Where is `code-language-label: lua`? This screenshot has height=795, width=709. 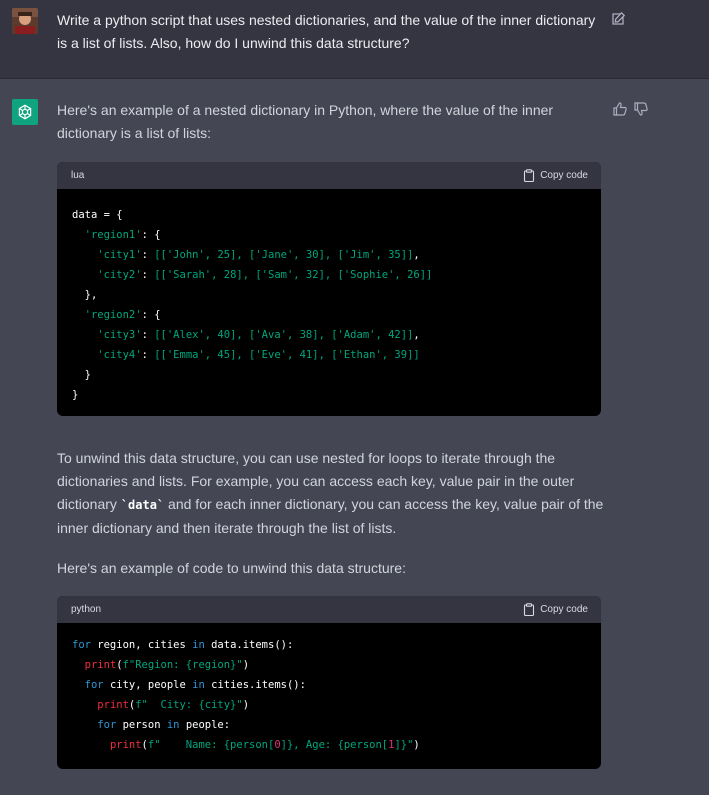
code-language-label: lua is located at coordinates (78, 175).